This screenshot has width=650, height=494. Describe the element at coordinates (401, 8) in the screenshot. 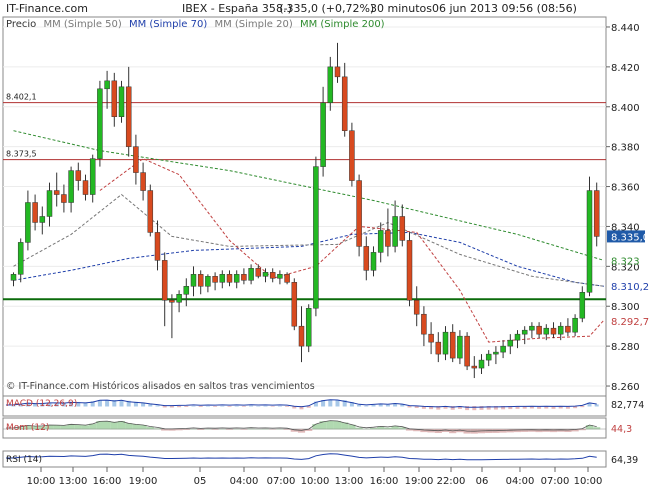

I see `chart-interval: 30 minutos` at that location.